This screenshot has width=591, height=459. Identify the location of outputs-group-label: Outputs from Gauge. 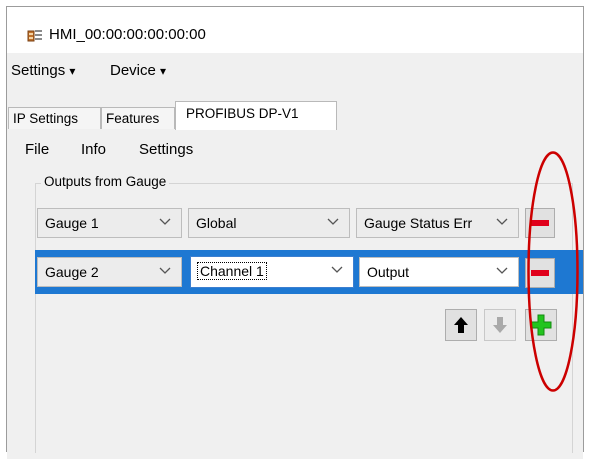
(105, 181).